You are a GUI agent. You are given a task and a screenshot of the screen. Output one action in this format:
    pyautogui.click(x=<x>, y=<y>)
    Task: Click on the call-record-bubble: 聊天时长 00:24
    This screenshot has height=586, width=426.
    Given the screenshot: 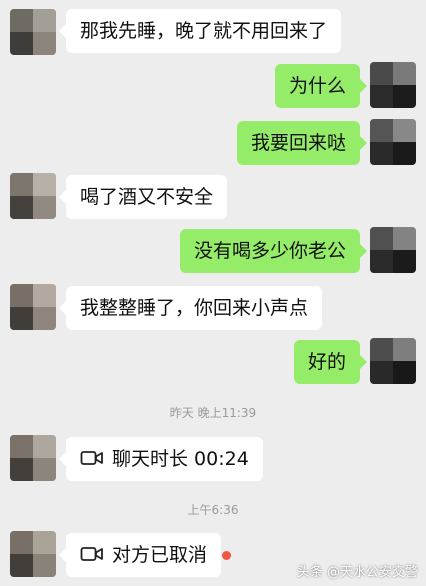 What is the action you would take?
    pyautogui.click(x=161, y=459)
    